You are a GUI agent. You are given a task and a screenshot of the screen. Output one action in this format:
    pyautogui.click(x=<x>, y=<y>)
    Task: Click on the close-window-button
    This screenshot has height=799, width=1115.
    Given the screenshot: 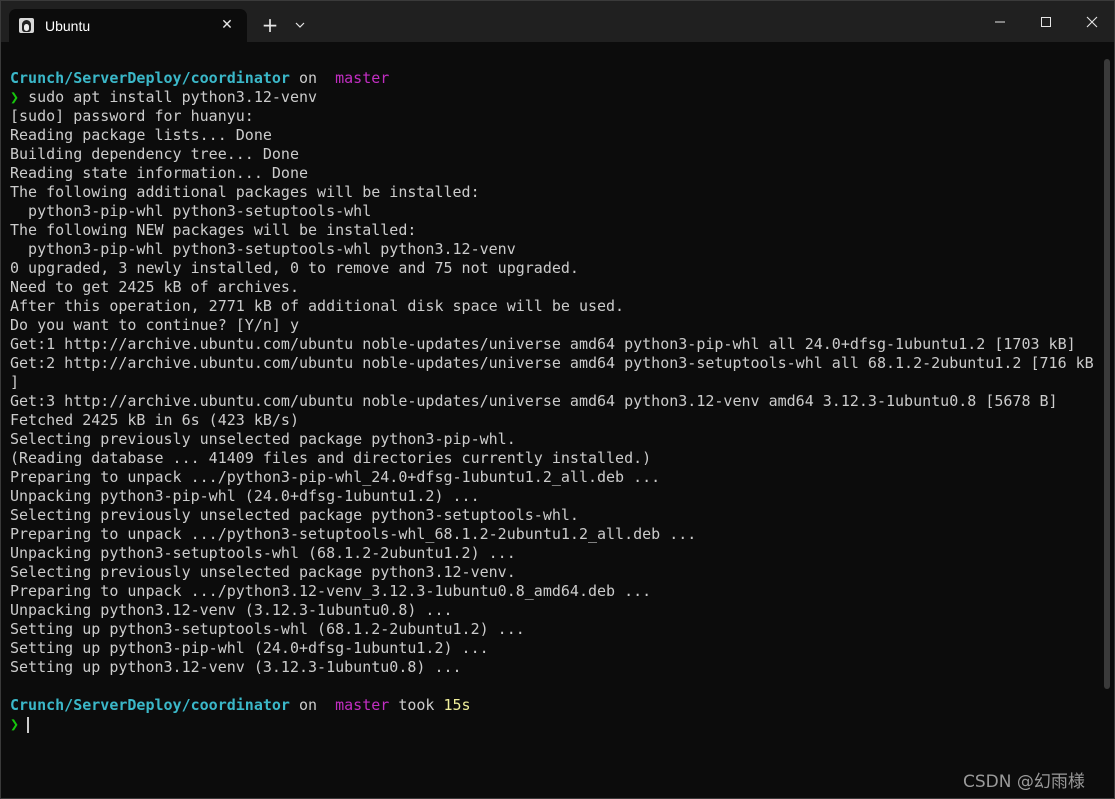 What is the action you would take?
    pyautogui.click(x=1091, y=21)
    